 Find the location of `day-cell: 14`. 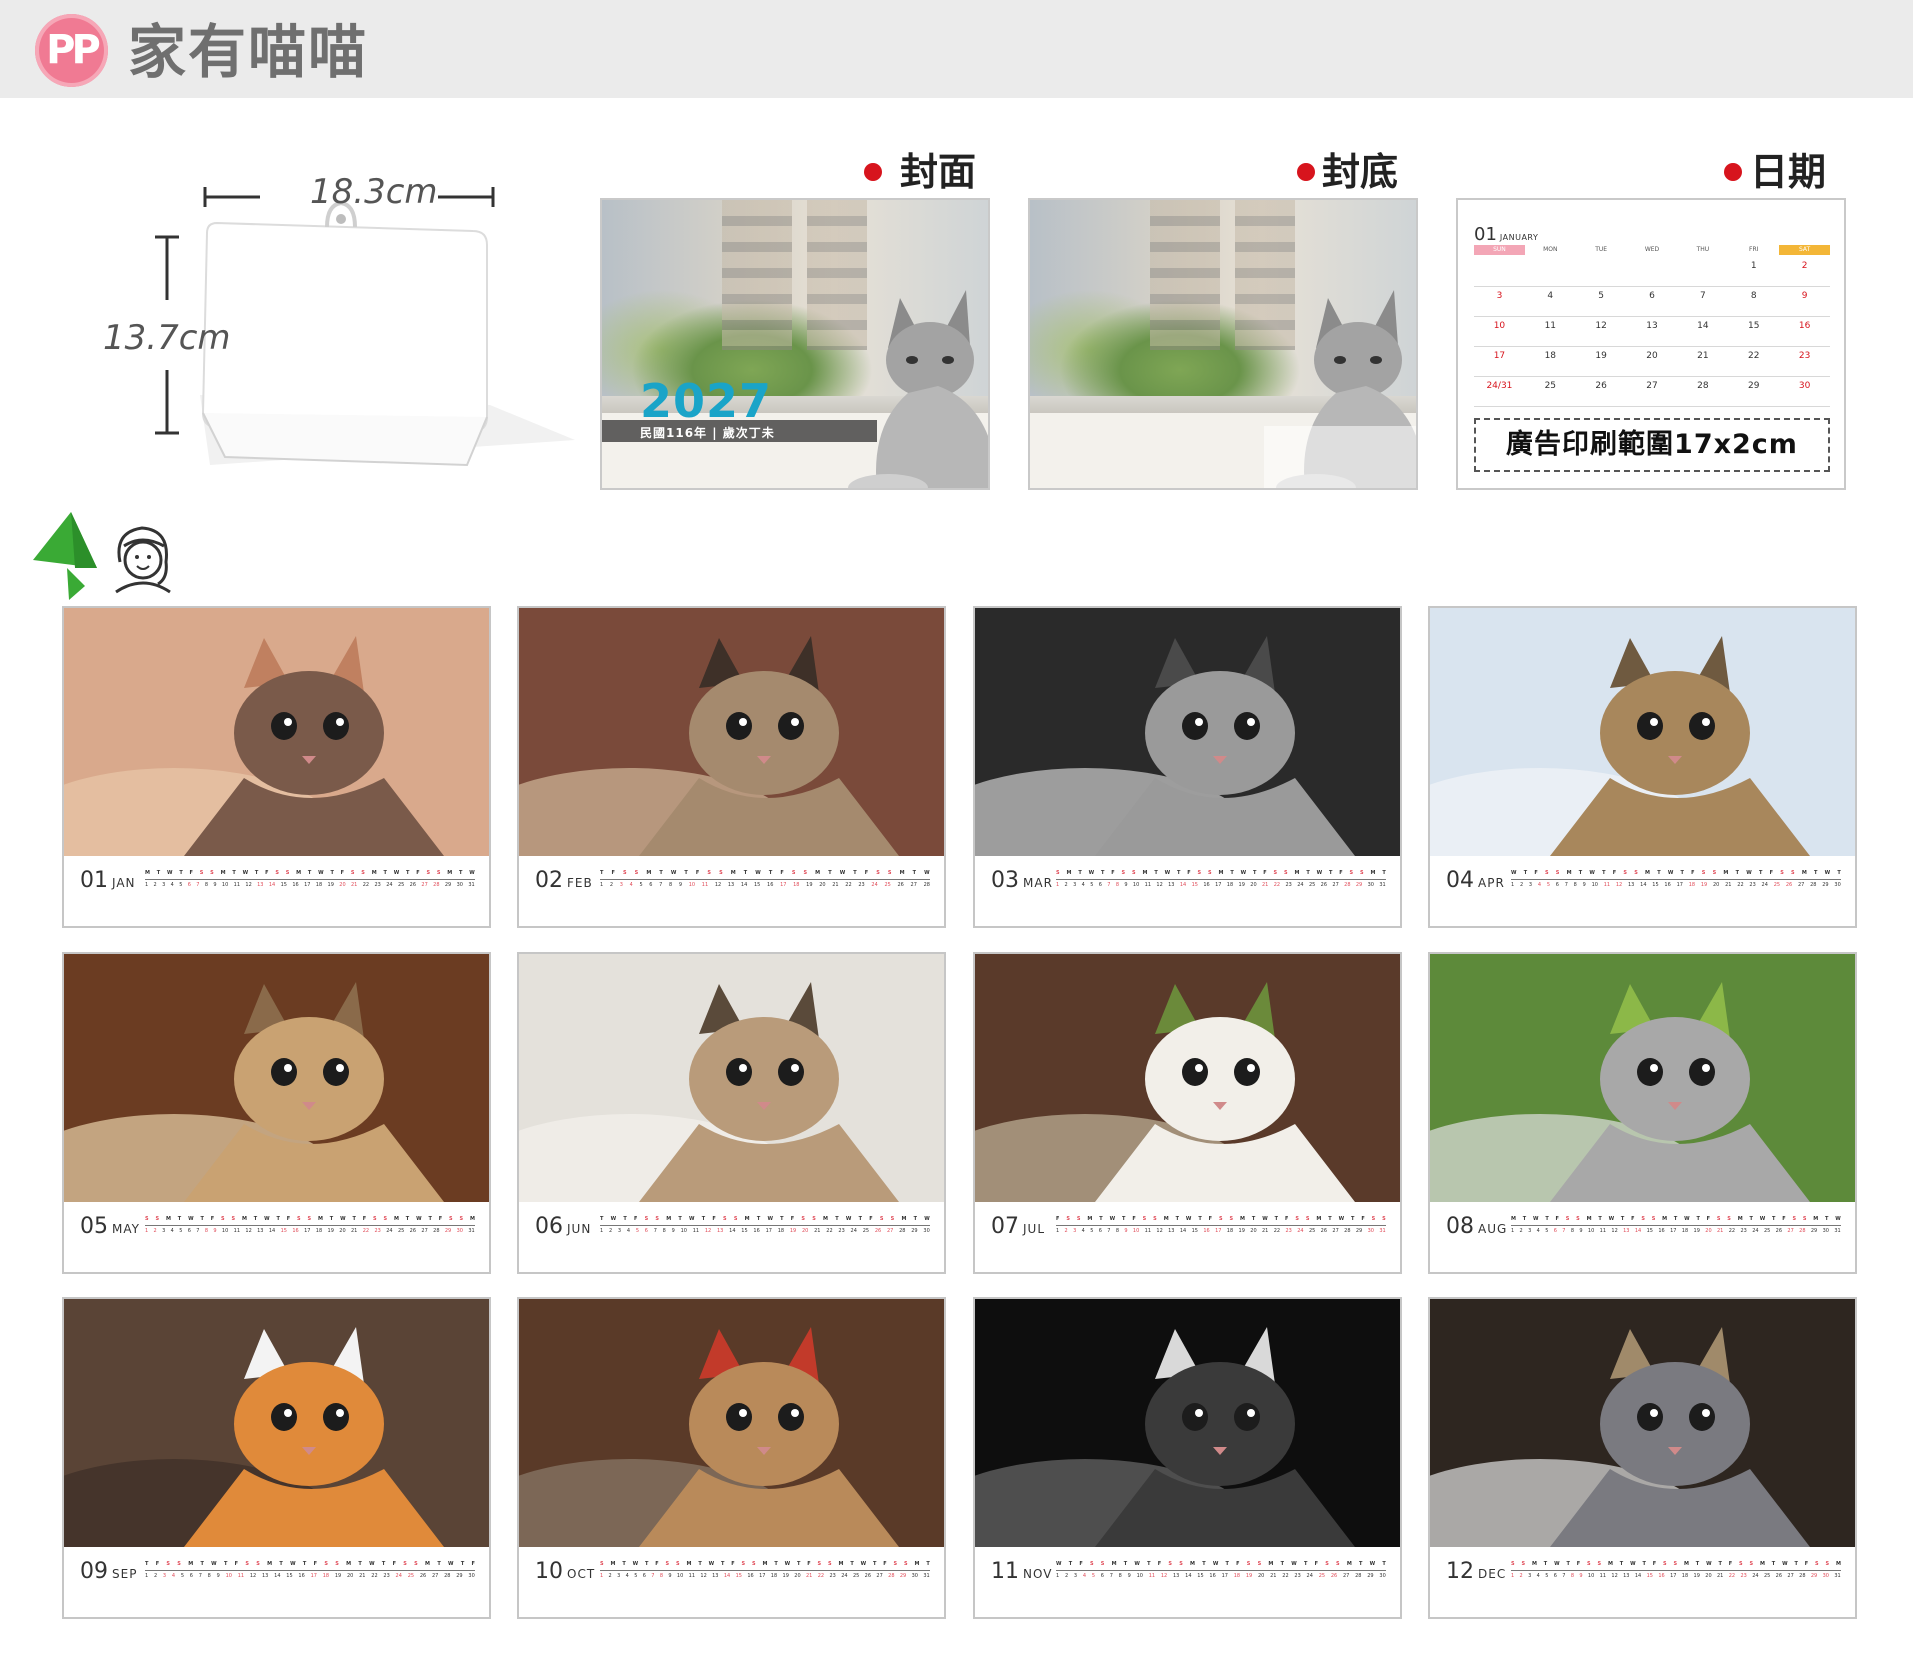

day-cell: 14 is located at coordinates (1703, 326).